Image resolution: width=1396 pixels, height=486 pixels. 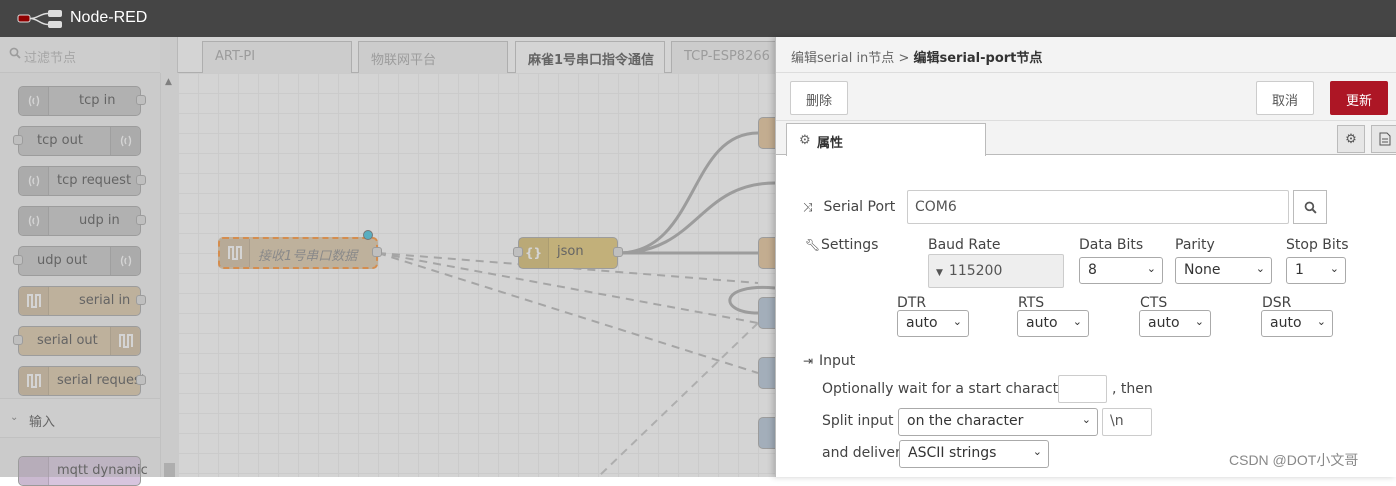 I want to click on delete-button: 删除, so click(x=819, y=98).